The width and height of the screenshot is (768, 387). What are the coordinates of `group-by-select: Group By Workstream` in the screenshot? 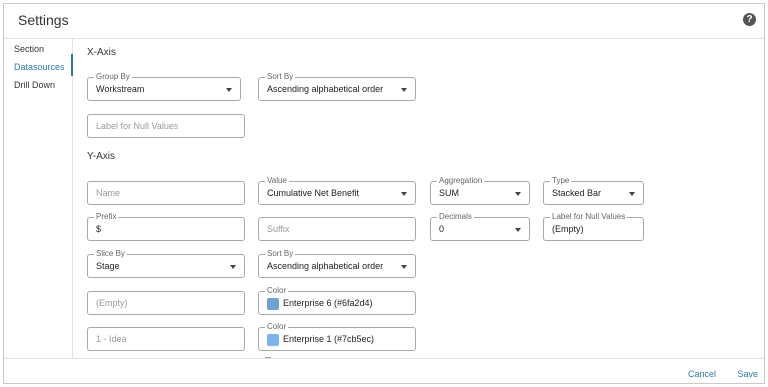 It's located at (164, 86).